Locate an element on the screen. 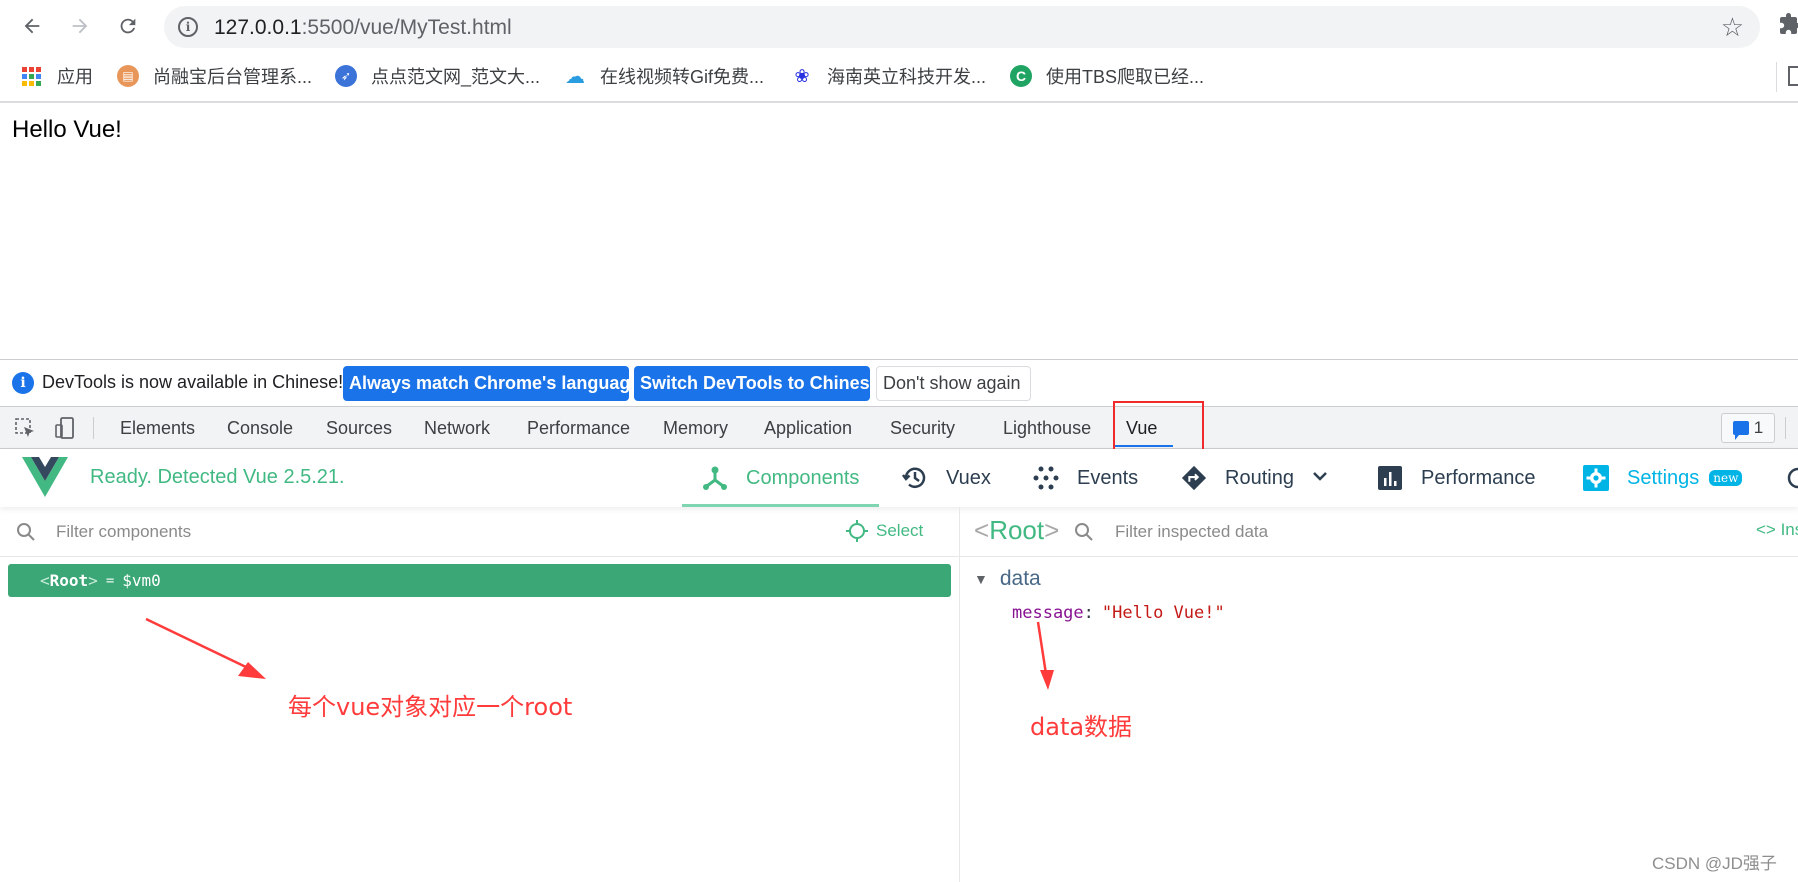 The image size is (1798, 882). bar-chart-icon is located at coordinates (1390, 478).